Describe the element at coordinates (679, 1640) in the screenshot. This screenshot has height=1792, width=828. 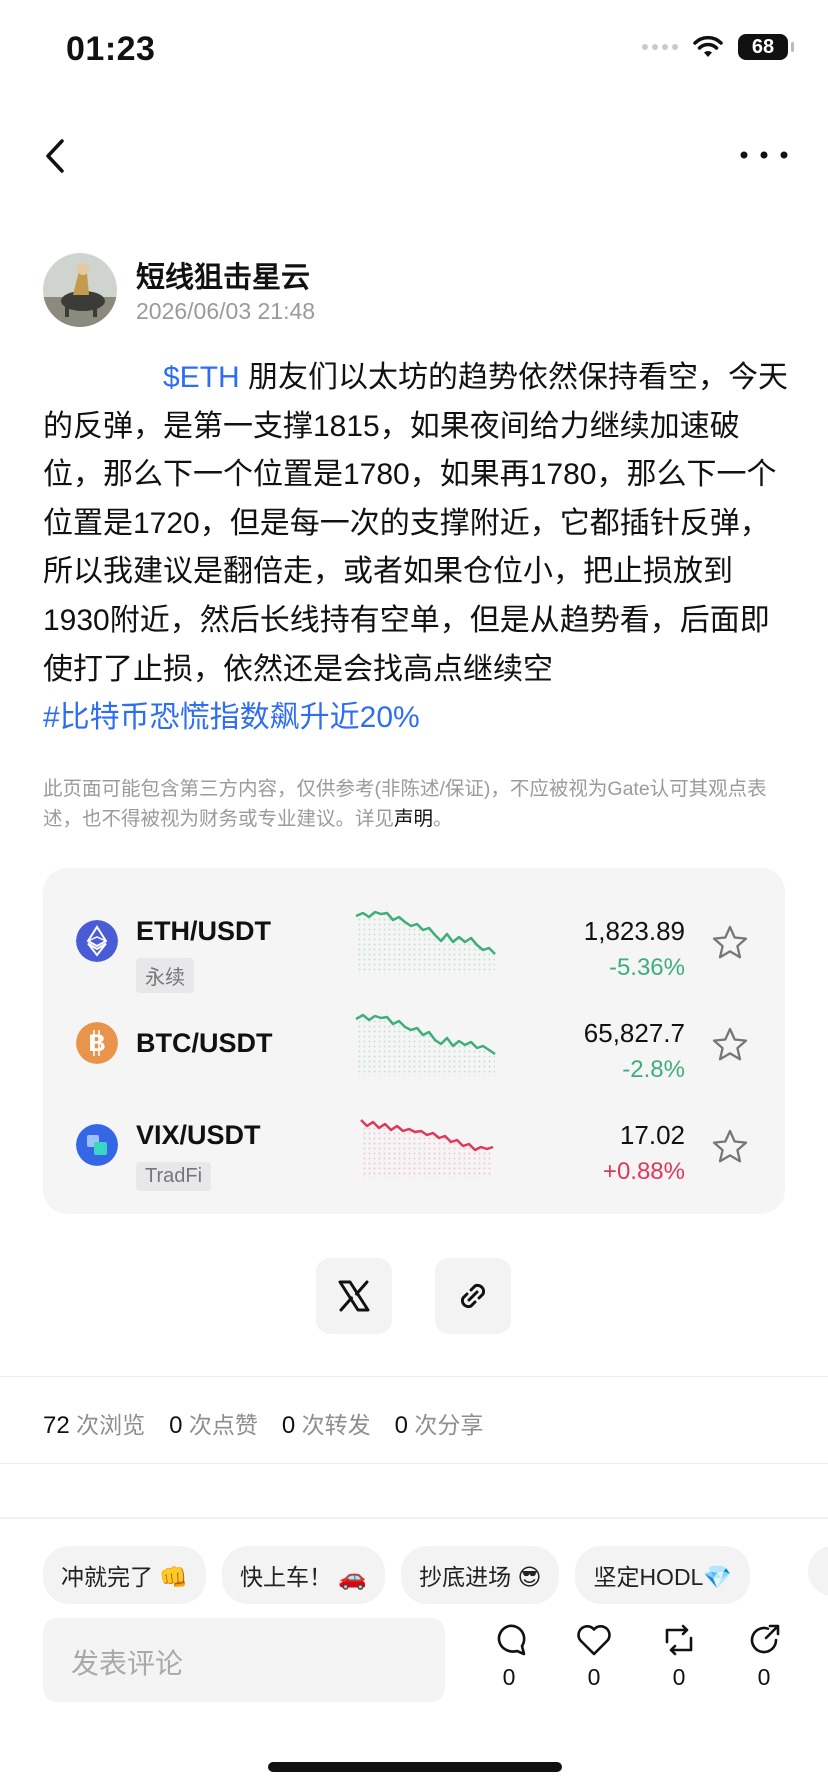
I see `repost-icon` at that location.